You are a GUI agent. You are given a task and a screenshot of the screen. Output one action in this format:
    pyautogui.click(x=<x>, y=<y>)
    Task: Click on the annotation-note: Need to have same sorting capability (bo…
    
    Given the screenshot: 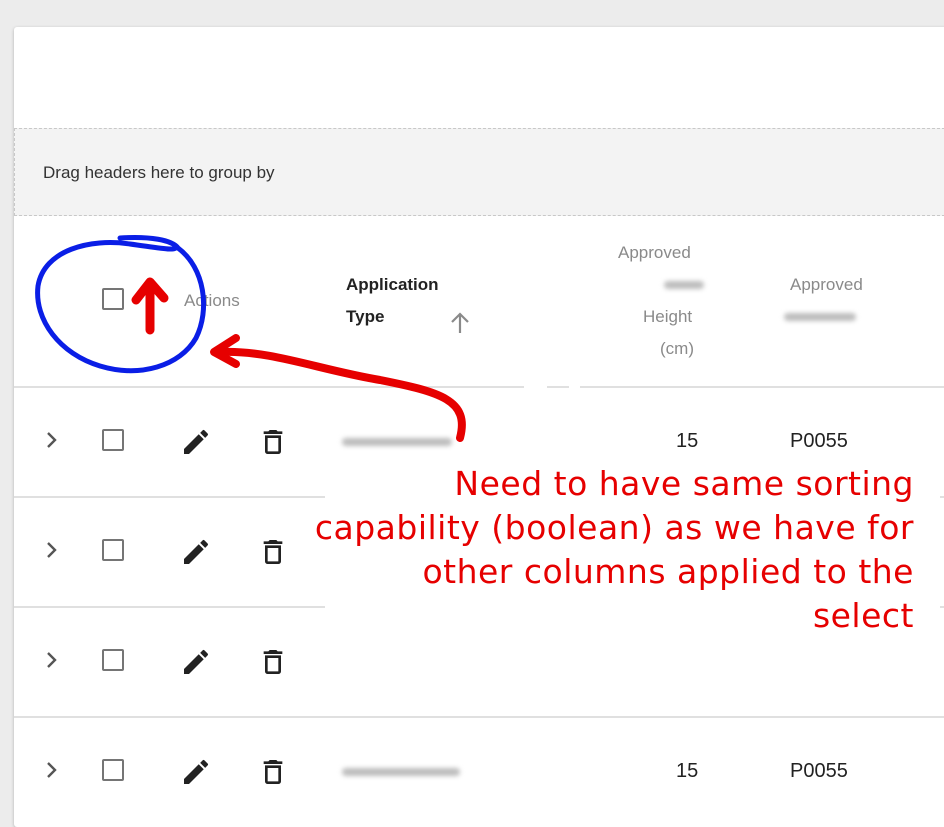 What is the action you would take?
    pyautogui.click(x=614, y=549)
    